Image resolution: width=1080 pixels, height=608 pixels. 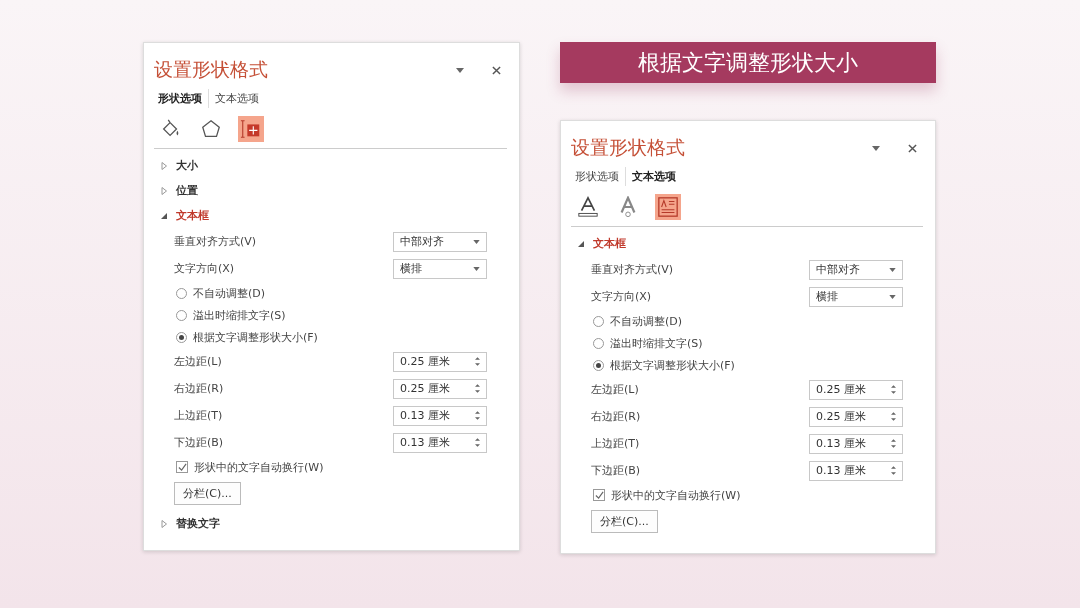 I want to click on pentagon-icon, so click(x=211, y=129).